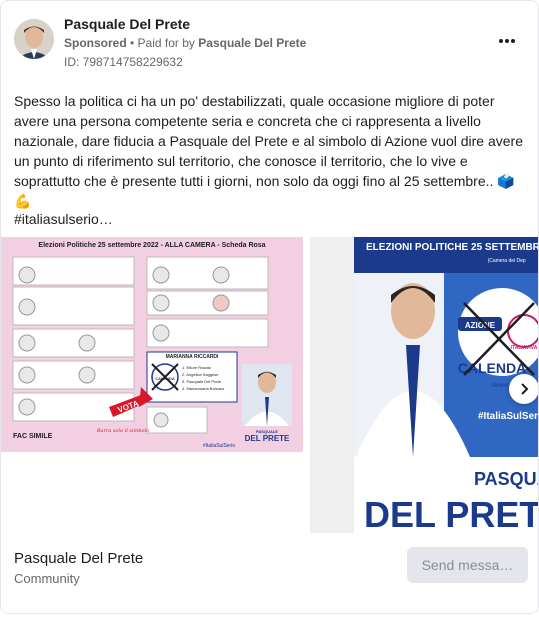  Describe the element at coordinates (501, 41) in the screenshot. I see `more-dots-icon` at that location.